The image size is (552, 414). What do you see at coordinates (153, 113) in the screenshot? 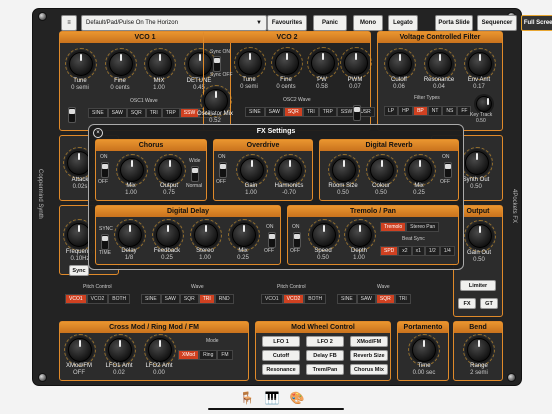
I see `osc1-wave-tri: TRI` at bounding box center [153, 113].